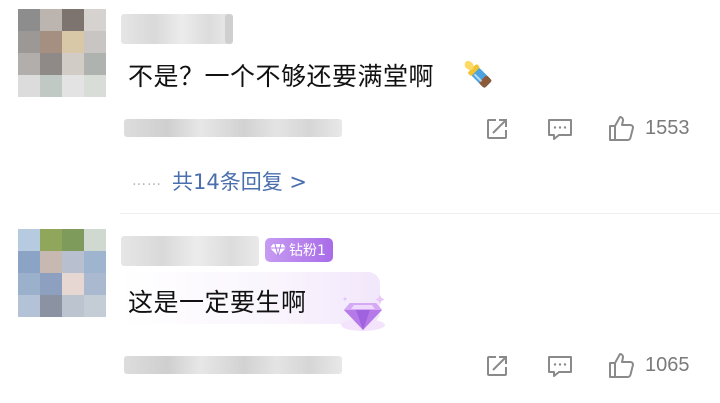 This screenshot has height=403, width=720. I want to click on diamond-icon, so click(278, 250).